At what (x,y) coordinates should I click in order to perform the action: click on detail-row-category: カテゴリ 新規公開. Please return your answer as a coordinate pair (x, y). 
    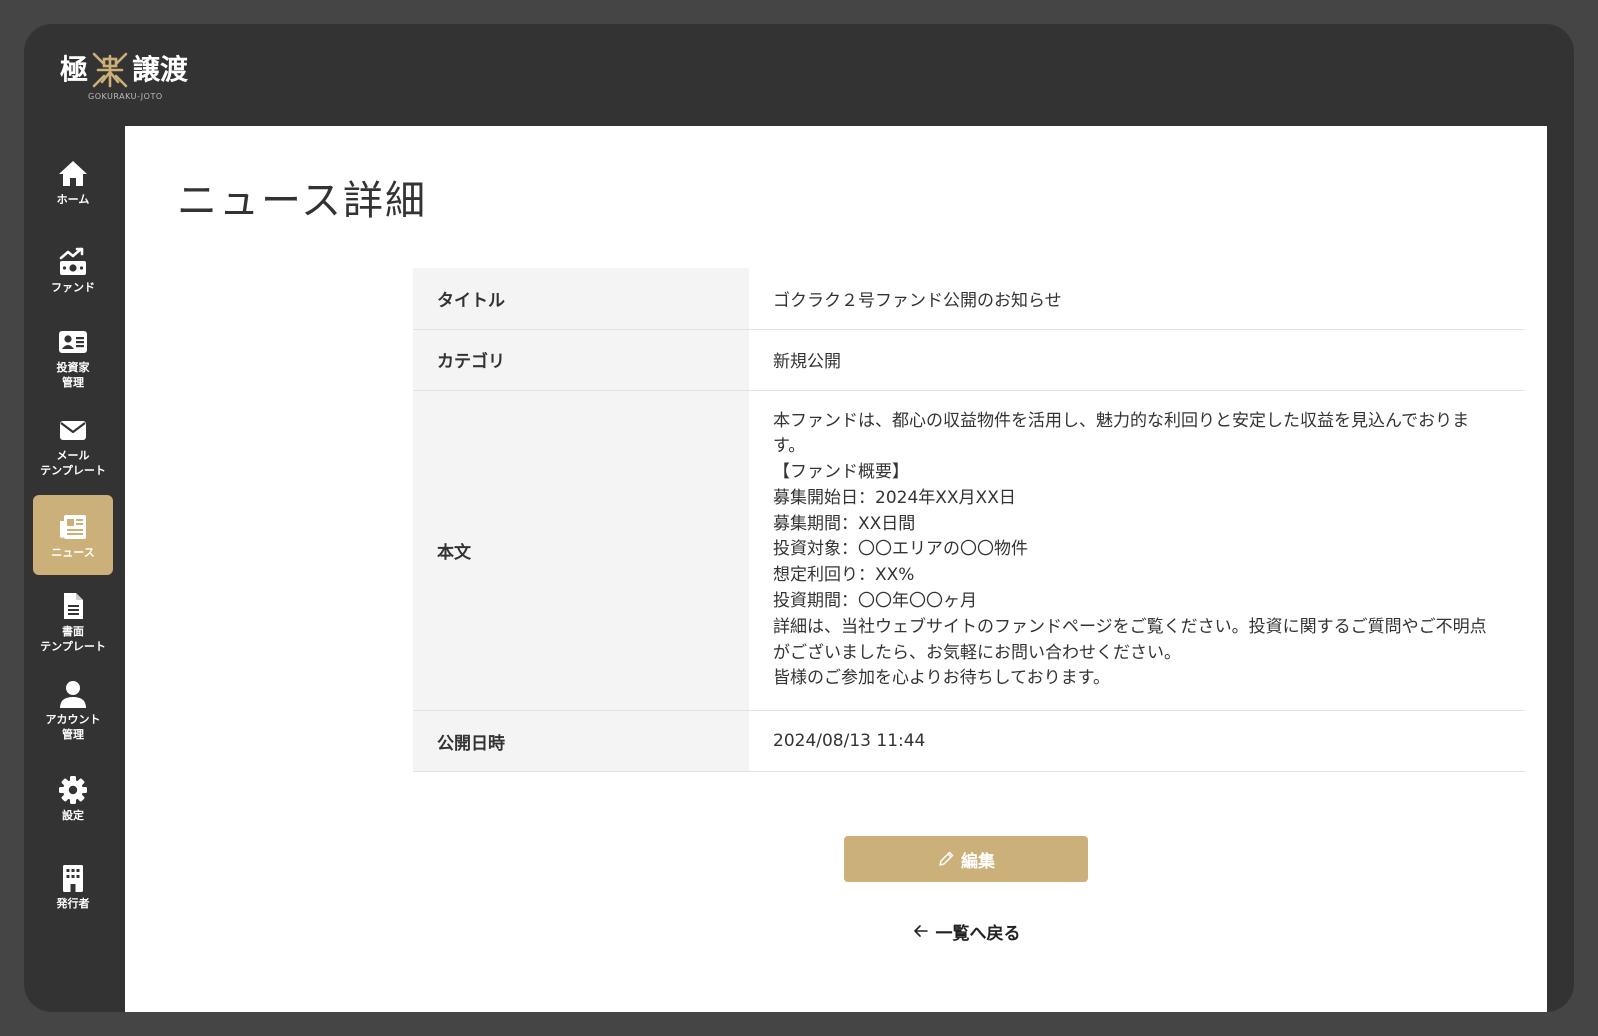
    Looking at the image, I should click on (969, 360).